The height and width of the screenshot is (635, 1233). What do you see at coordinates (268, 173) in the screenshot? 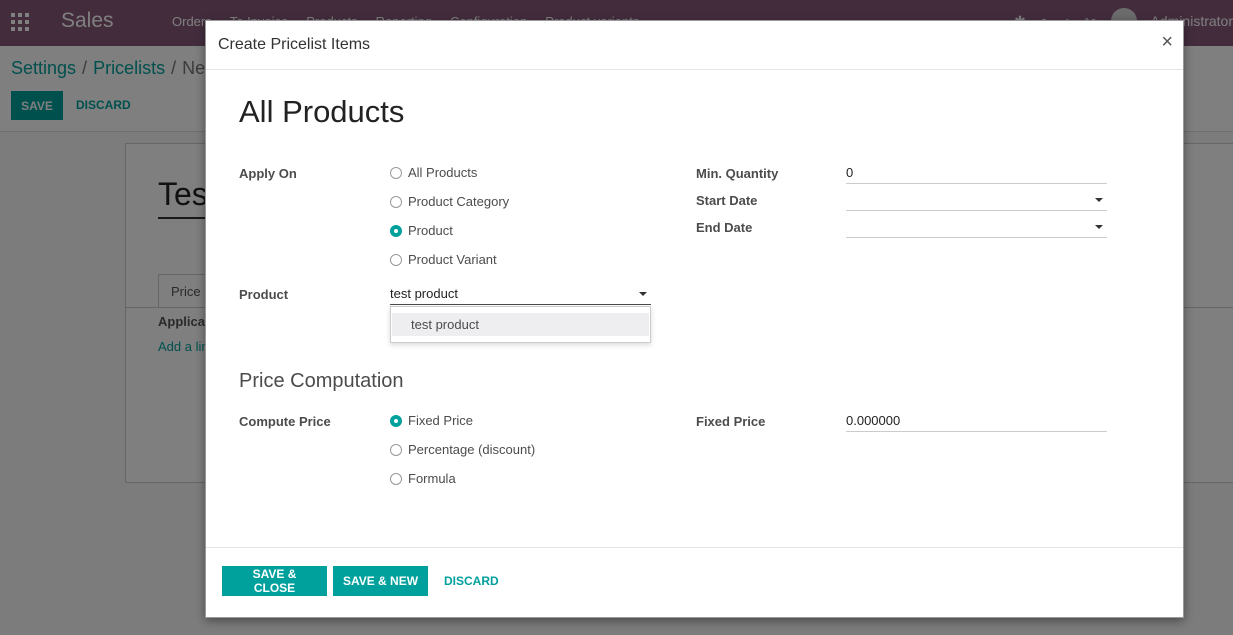
I see `apply-on-label: Apply On` at bounding box center [268, 173].